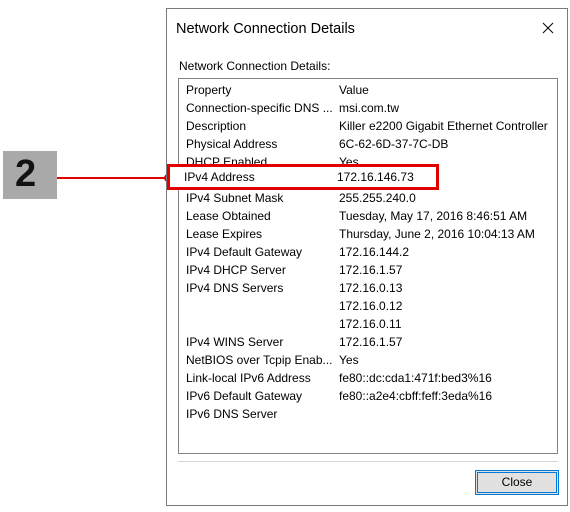 This screenshot has width=570, height=512. Describe the element at coordinates (235, 342) in the screenshot. I see `row-property: IPv4 WINS Server` at that location.